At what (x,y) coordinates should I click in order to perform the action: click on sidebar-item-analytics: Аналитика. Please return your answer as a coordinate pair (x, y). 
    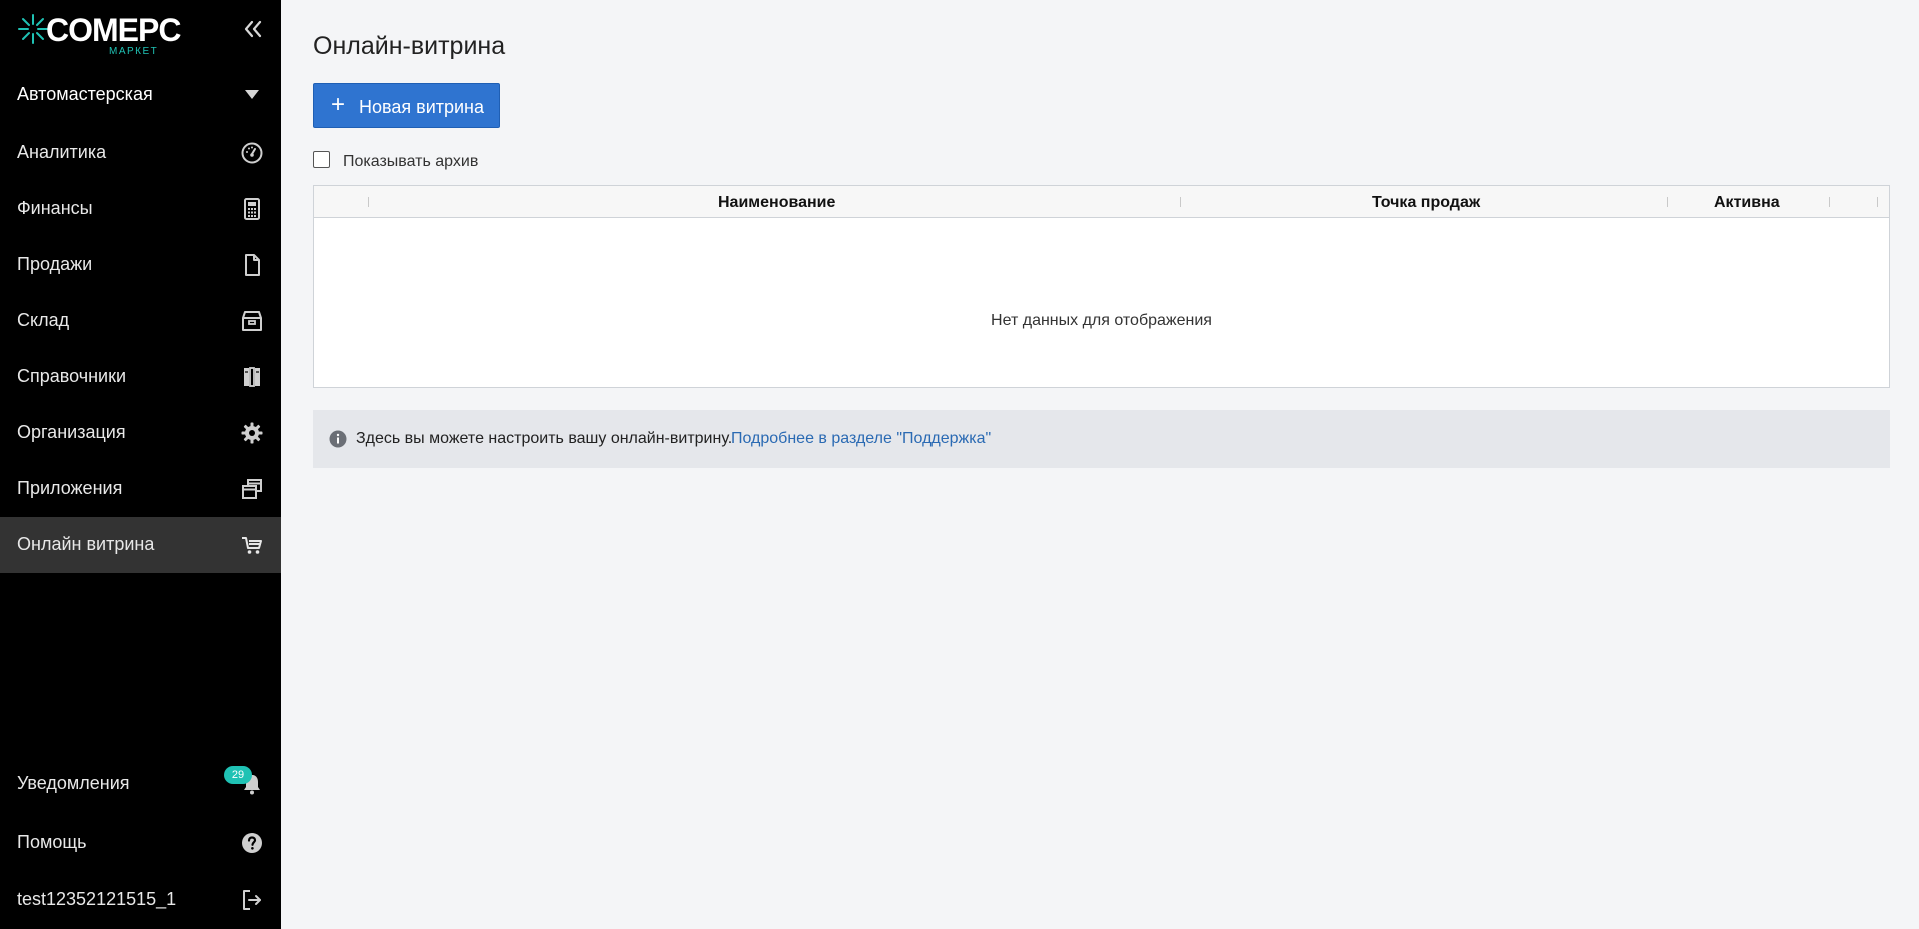
    Looking at the image, I should click on (140, 153).